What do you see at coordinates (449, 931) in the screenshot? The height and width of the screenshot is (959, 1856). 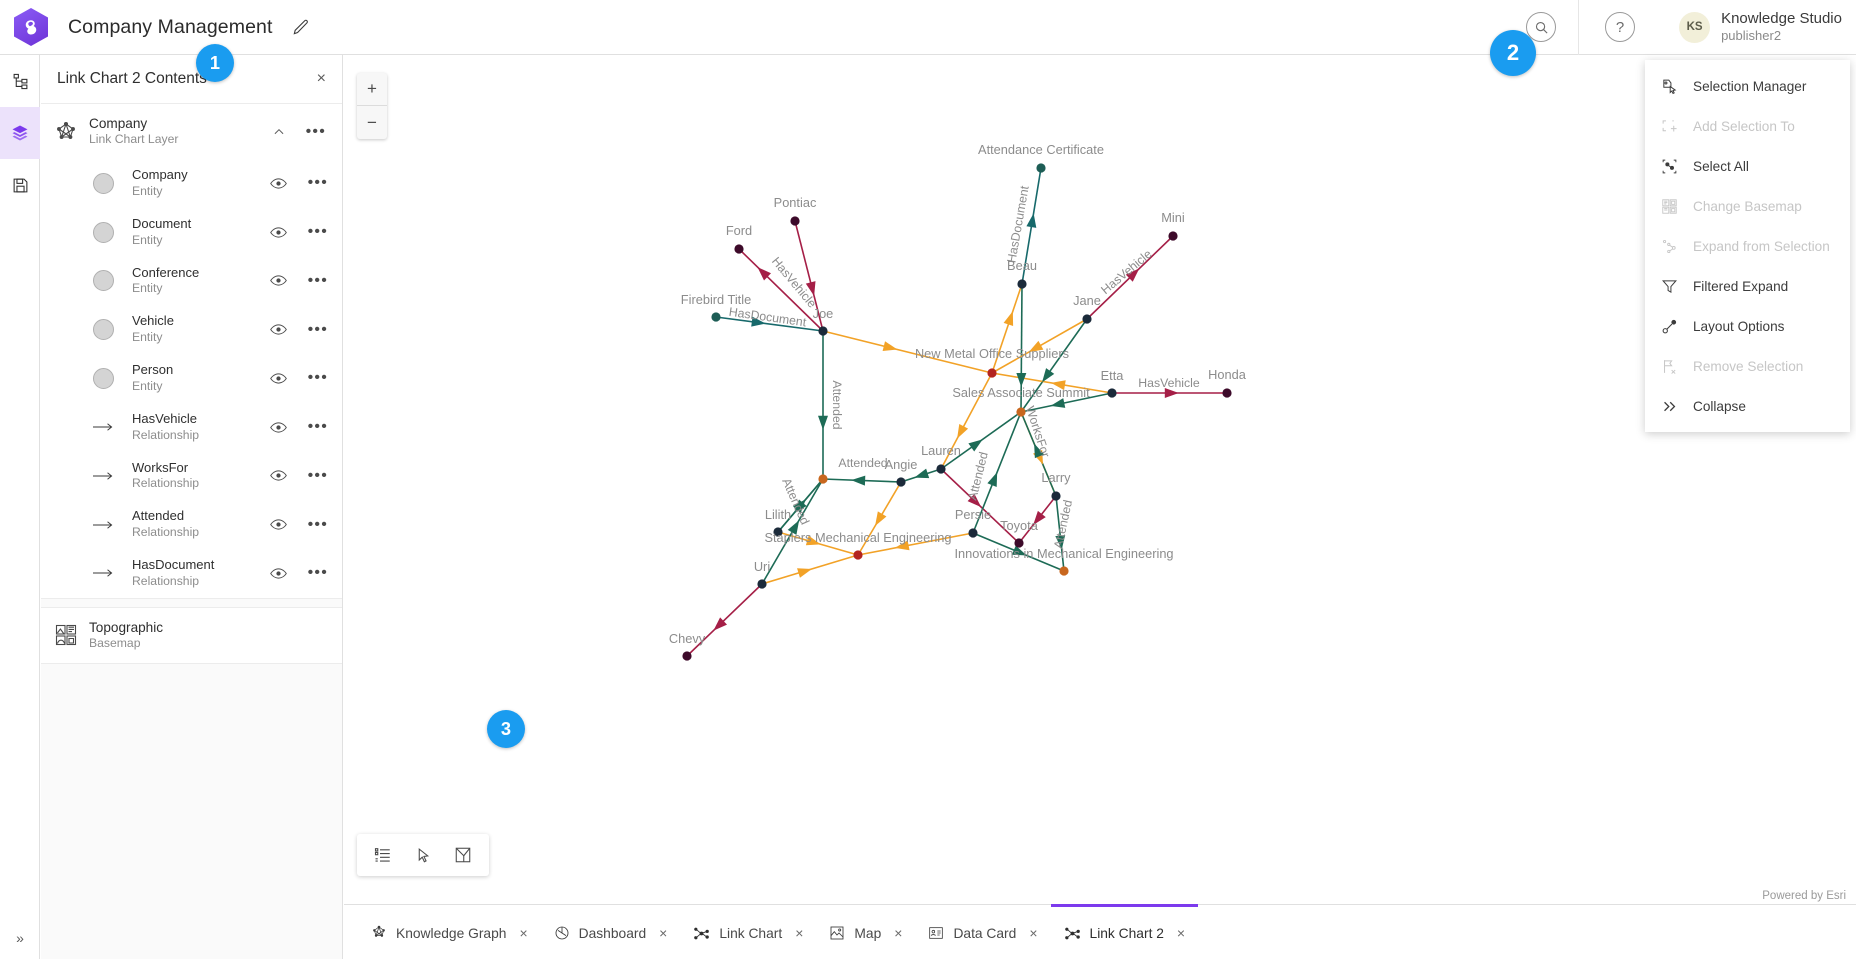 I see `tab-knowledge-graph: Knowledge Graph ×` at bounding box center [449, 931].